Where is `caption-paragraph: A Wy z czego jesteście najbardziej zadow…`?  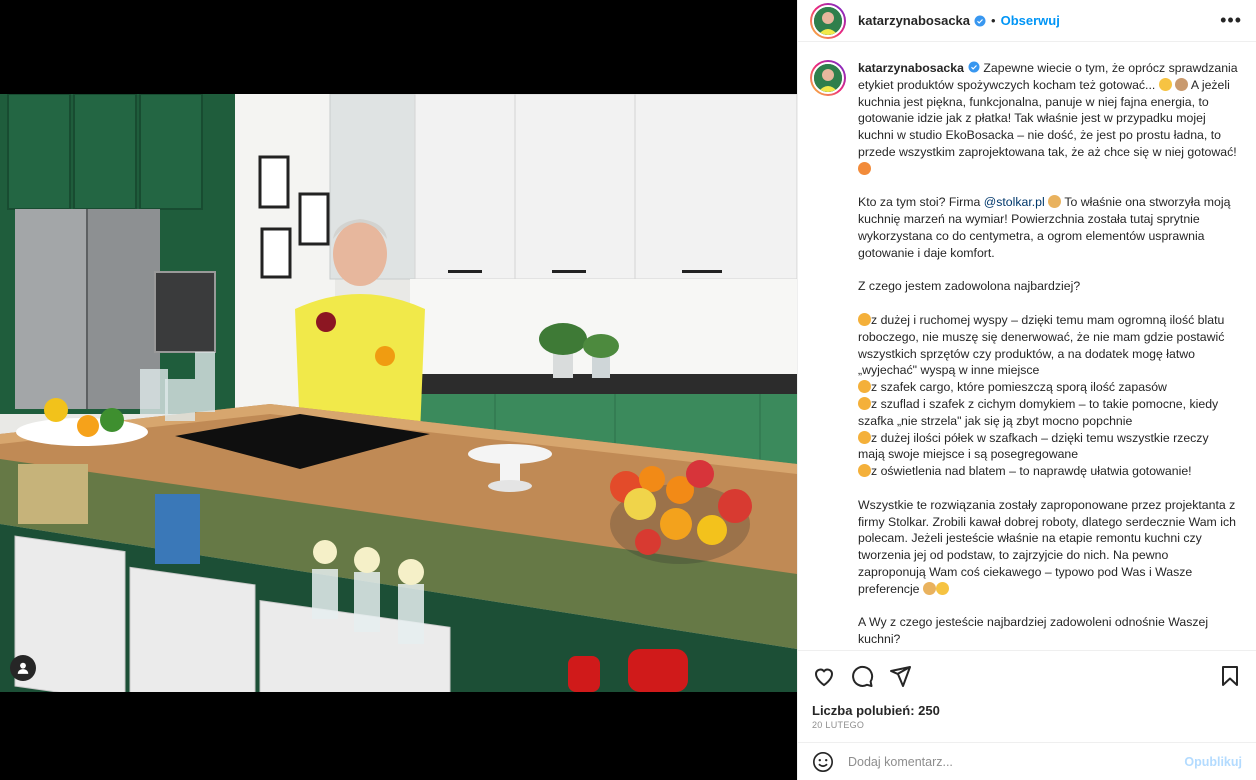
caption-paragraph: A Wy z czego jesteście najbardziej zadow… is located at coordinates (1048, 631).